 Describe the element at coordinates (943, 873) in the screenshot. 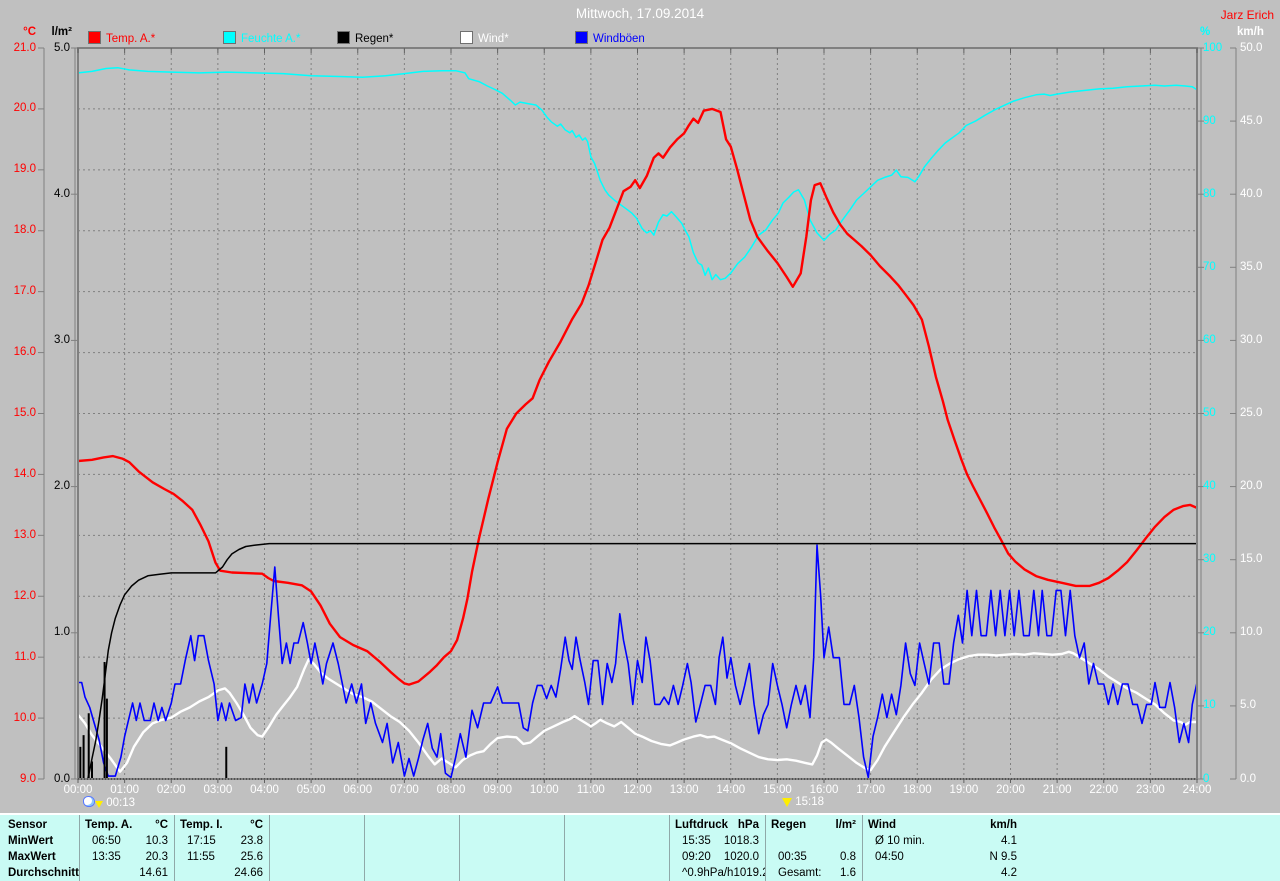

I see `table-cell: 4.2` at that location.